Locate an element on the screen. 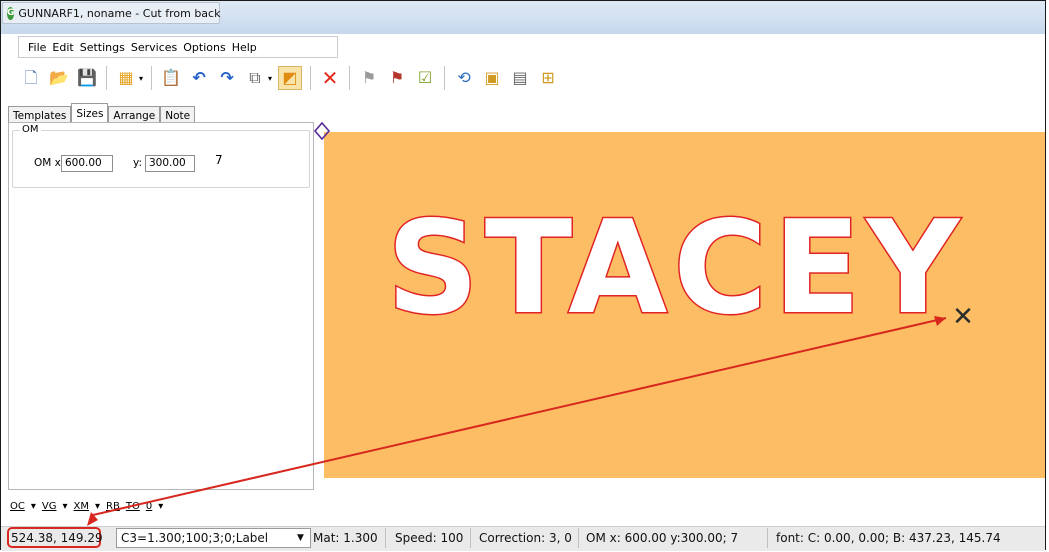  cursor-coordinates: 524.38, 149.29 is located at coordinates (57, 538).